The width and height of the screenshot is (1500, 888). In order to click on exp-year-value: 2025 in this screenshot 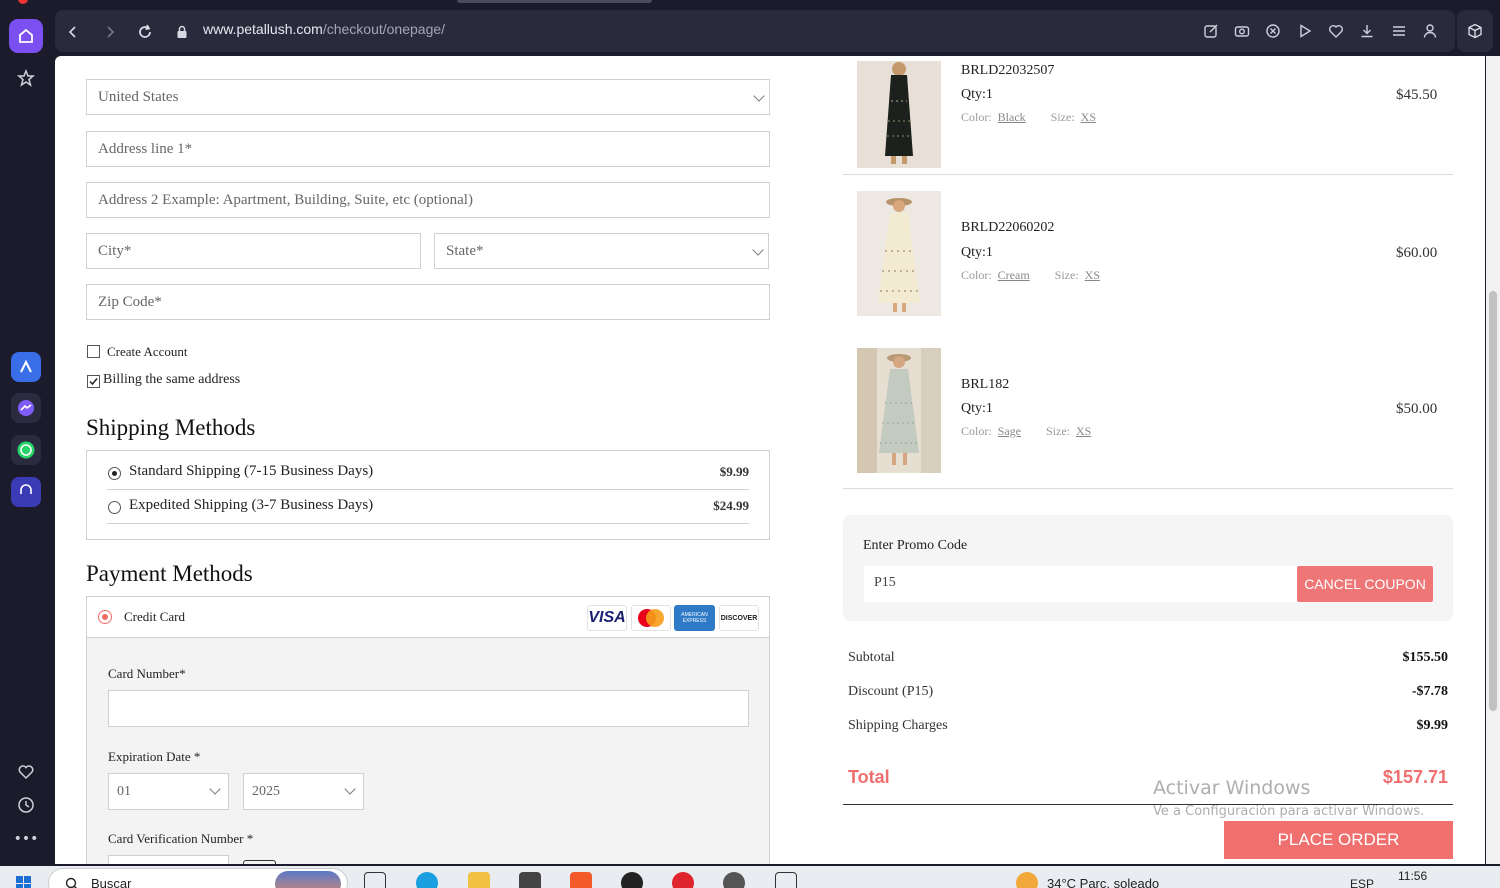, I will do `click(266, 791)`.